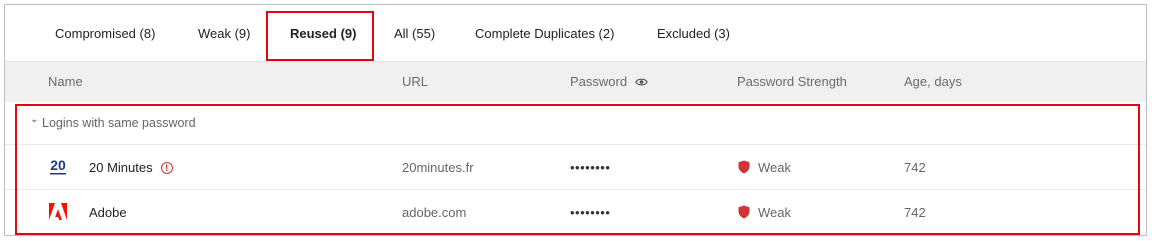 This screenshot has width=1152, height=241. Describe the element at coordinates (415, 82) in the screenshot. I see `column-header-url: URL` at that location.